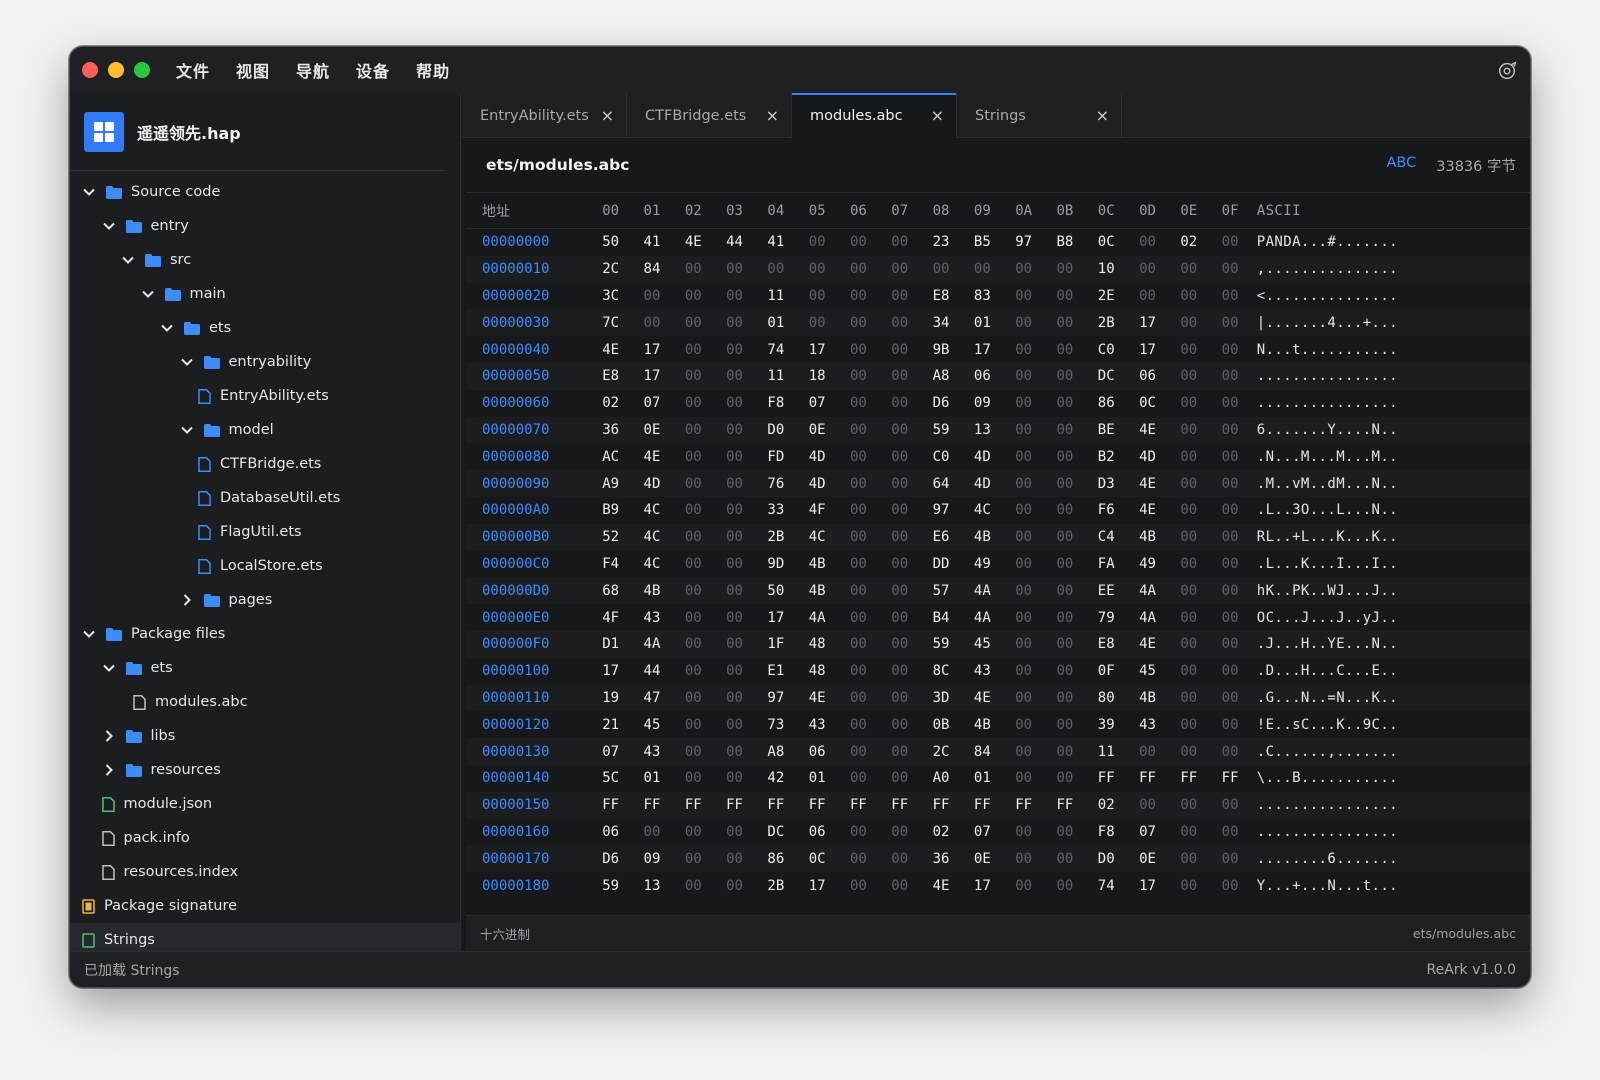 The width and height of the screenshot is (1600, 1080). What do you see at coordinates (265, 328) in the screenshot?
I see `tree-folder: ets` at bounding box center [265, 328].